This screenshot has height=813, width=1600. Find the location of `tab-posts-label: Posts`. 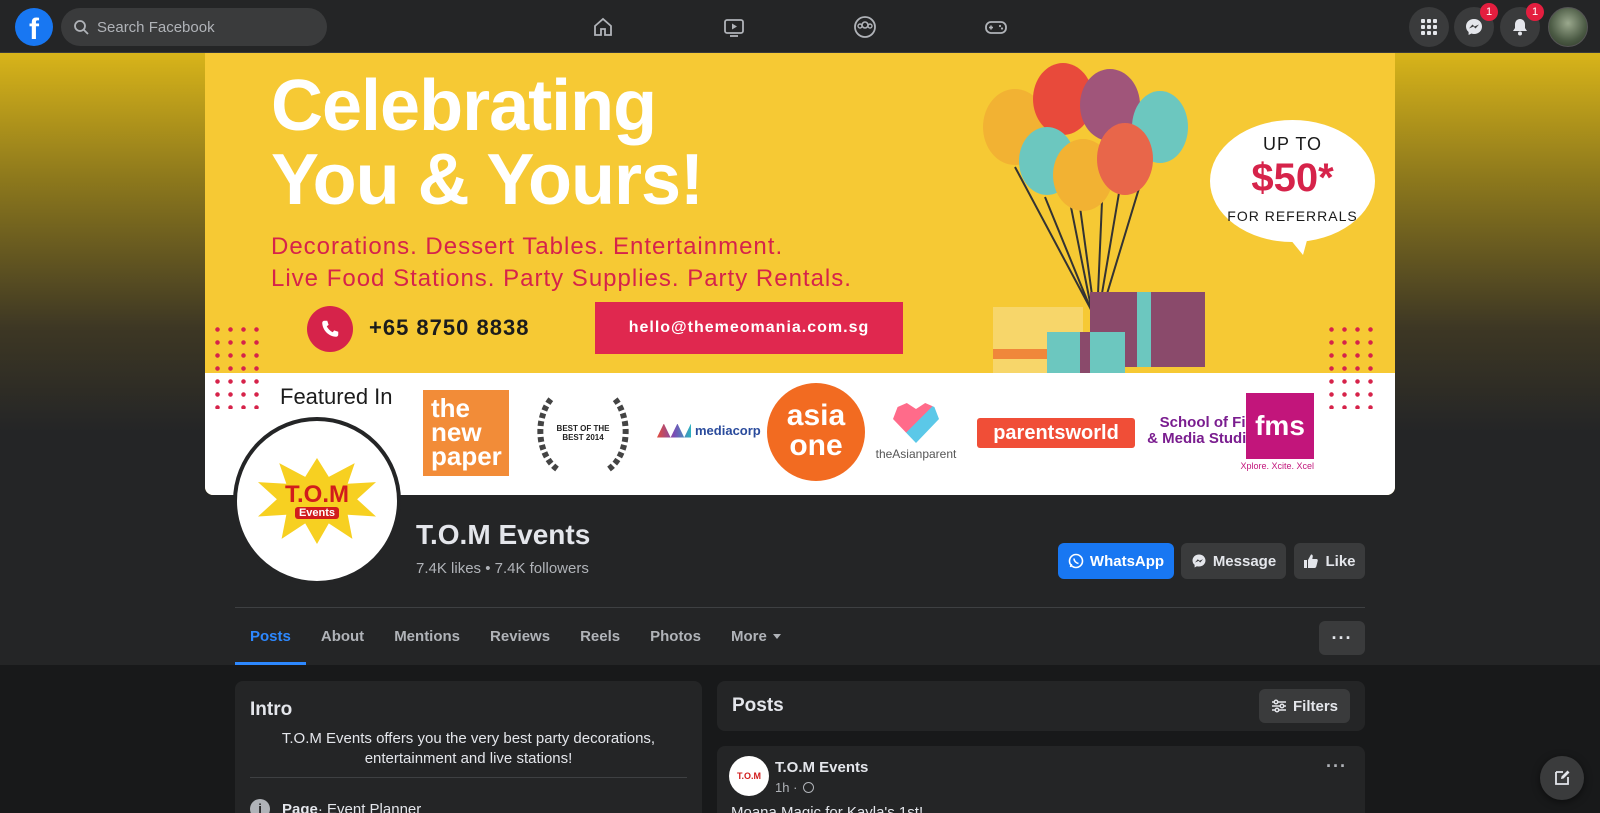

tab-posts-label: Posts is located at coordinates (270, 636).